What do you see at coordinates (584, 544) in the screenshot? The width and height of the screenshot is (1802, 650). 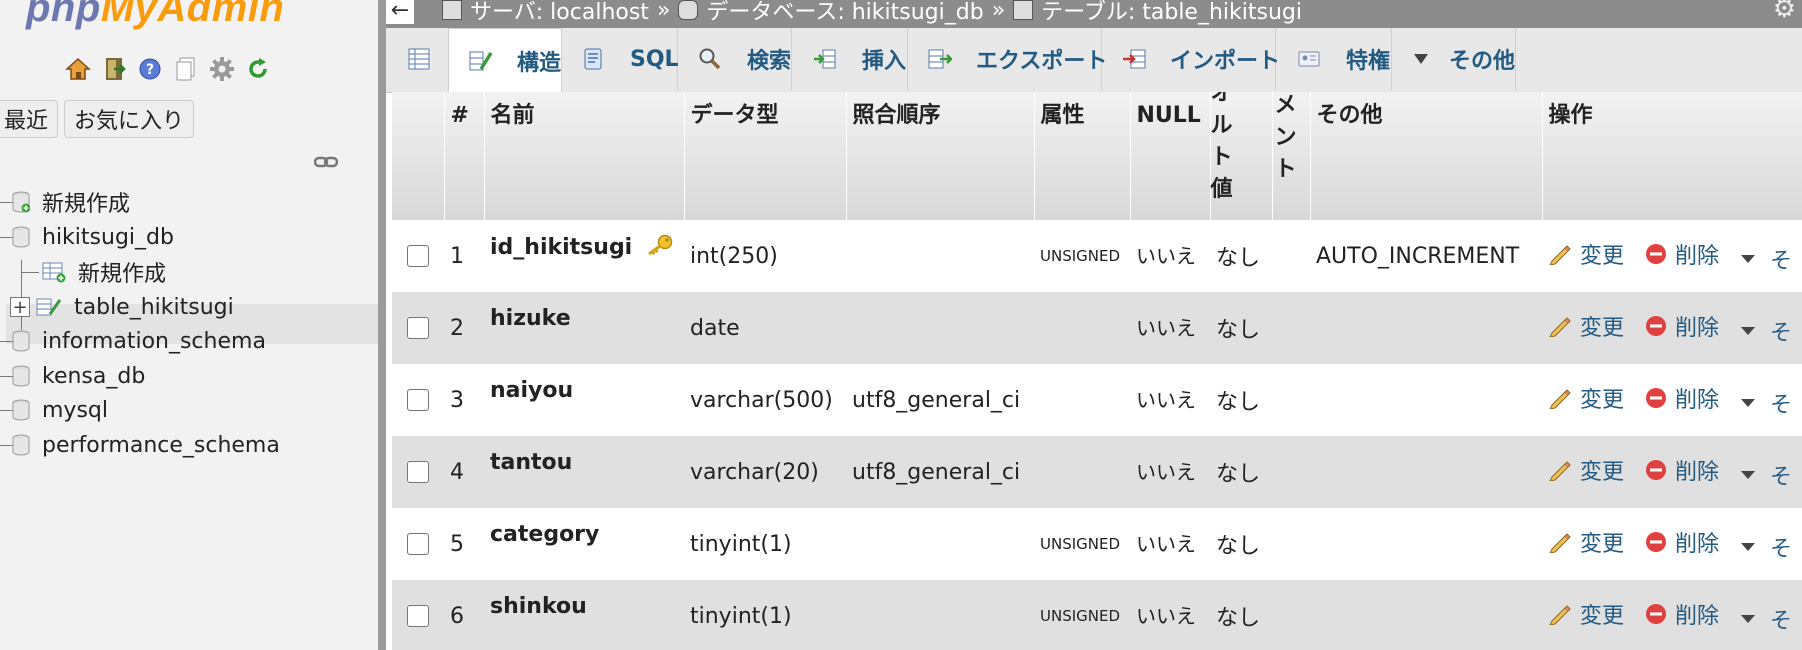 I see `column-name: category` at bounding box center [584, 544].